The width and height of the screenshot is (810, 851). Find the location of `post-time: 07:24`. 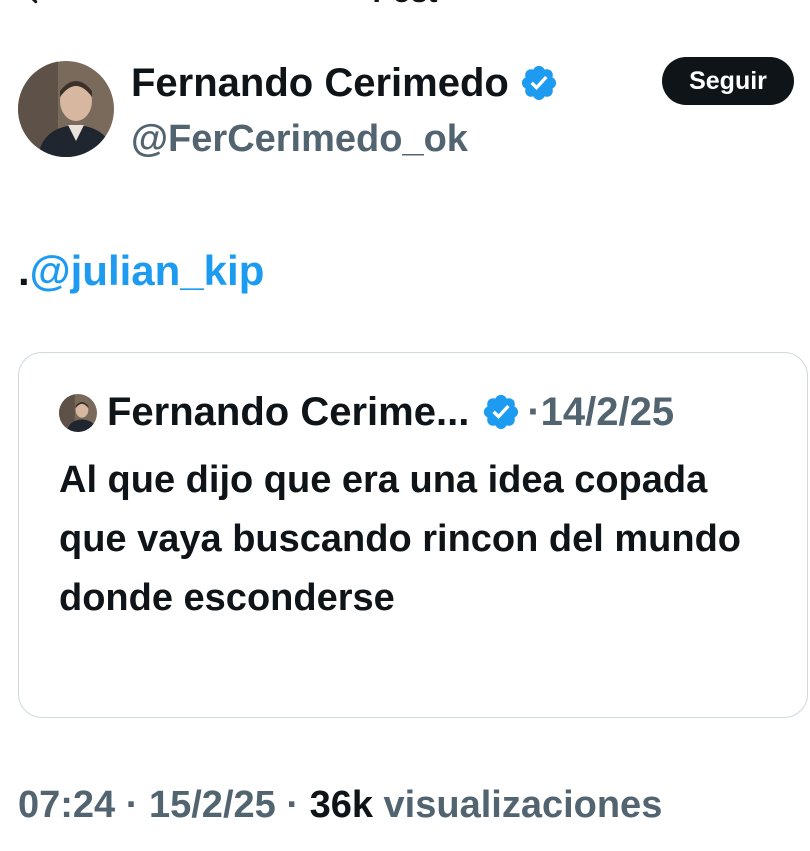

post-time: 07:24 is located at coordinates (67, 805).